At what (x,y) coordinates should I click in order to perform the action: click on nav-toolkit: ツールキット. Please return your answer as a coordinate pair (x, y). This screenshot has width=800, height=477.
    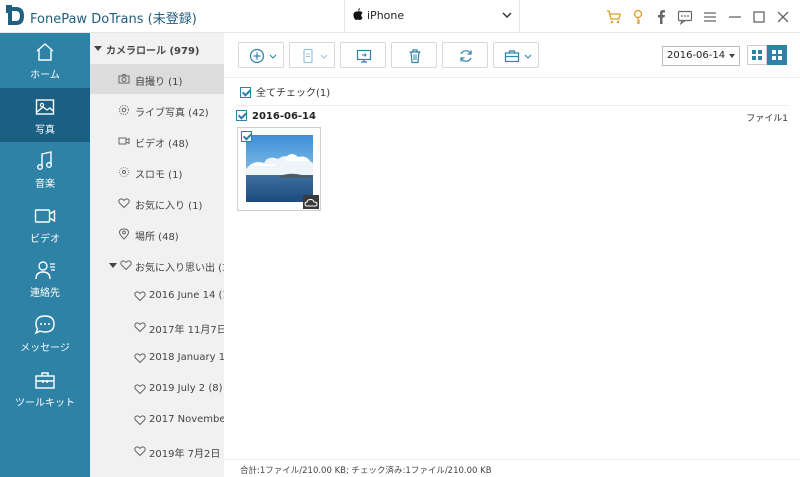
    Looking at the image, I should click on (45, 388).